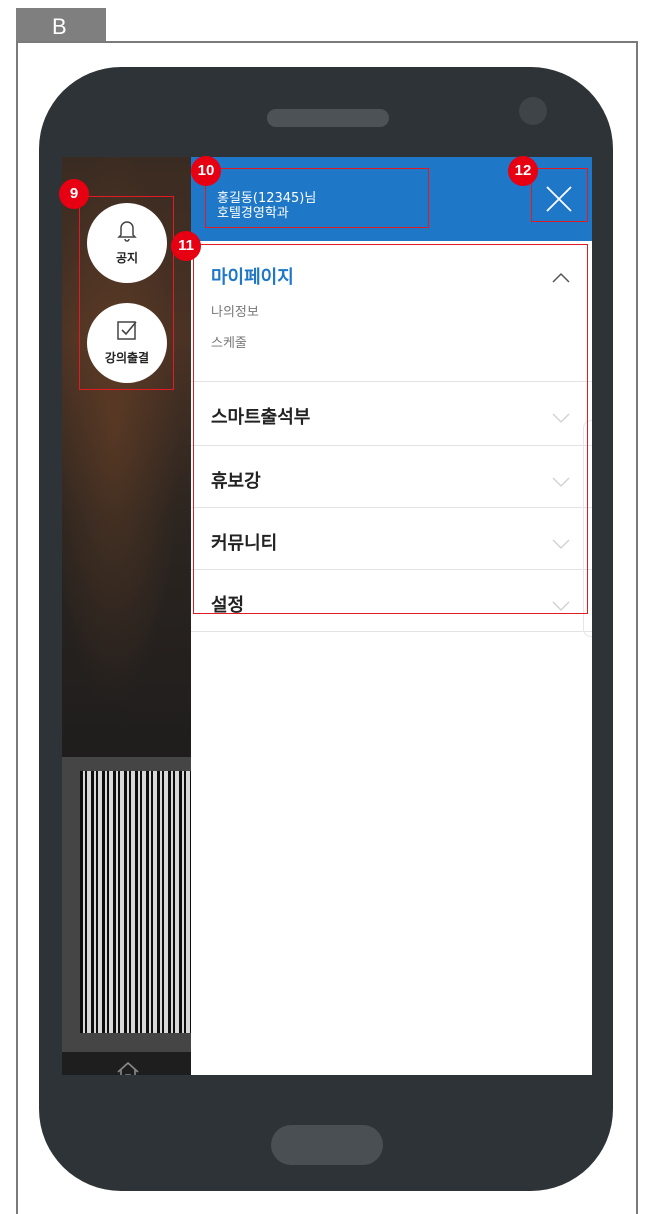  I want to click on barcode-panel, so click(127, 904).